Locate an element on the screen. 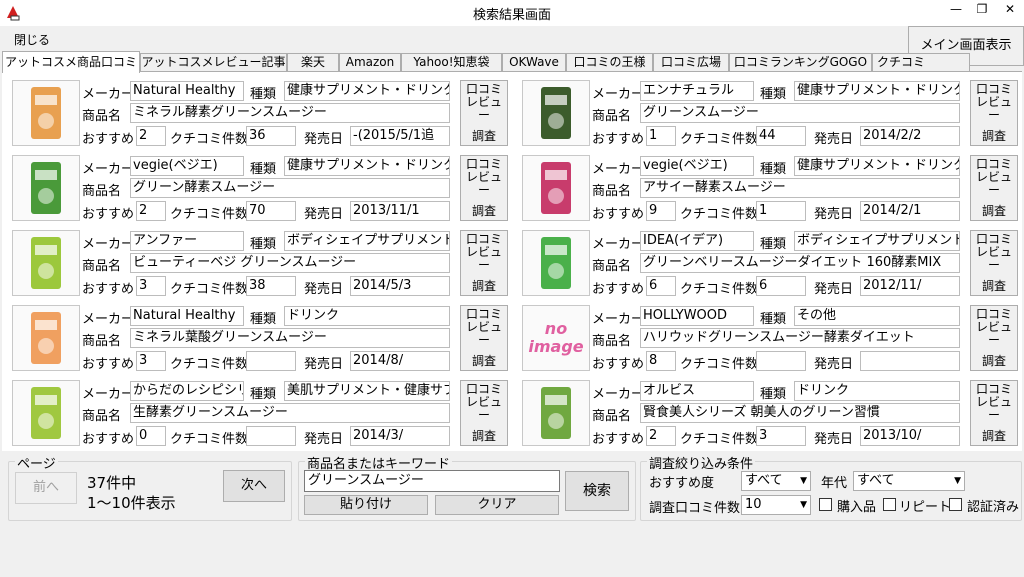  minimize-icon: — is located at coordinates (956, 10).